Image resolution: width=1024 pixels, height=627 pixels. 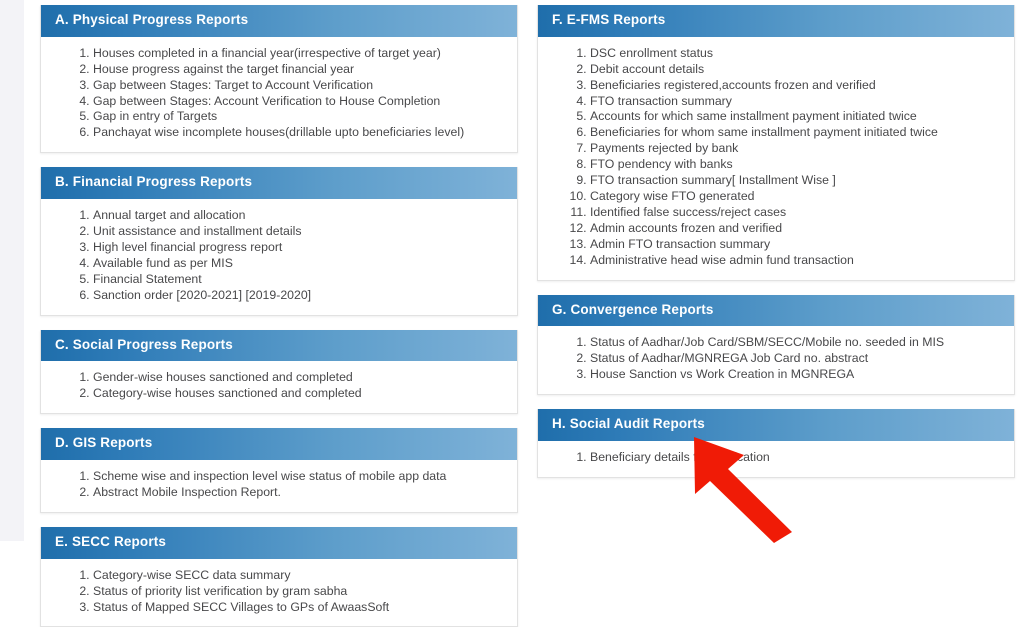 I want to click on panel-header-financial-progress-reports: B. Financial Progress Reports, so click(x=279, y=183).